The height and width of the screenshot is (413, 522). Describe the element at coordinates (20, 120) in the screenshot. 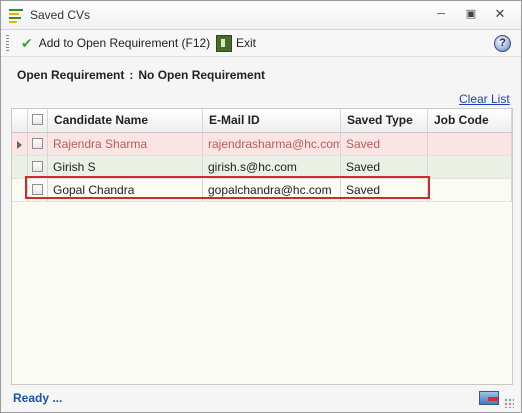

I see `header-indicator-cell` at that location.